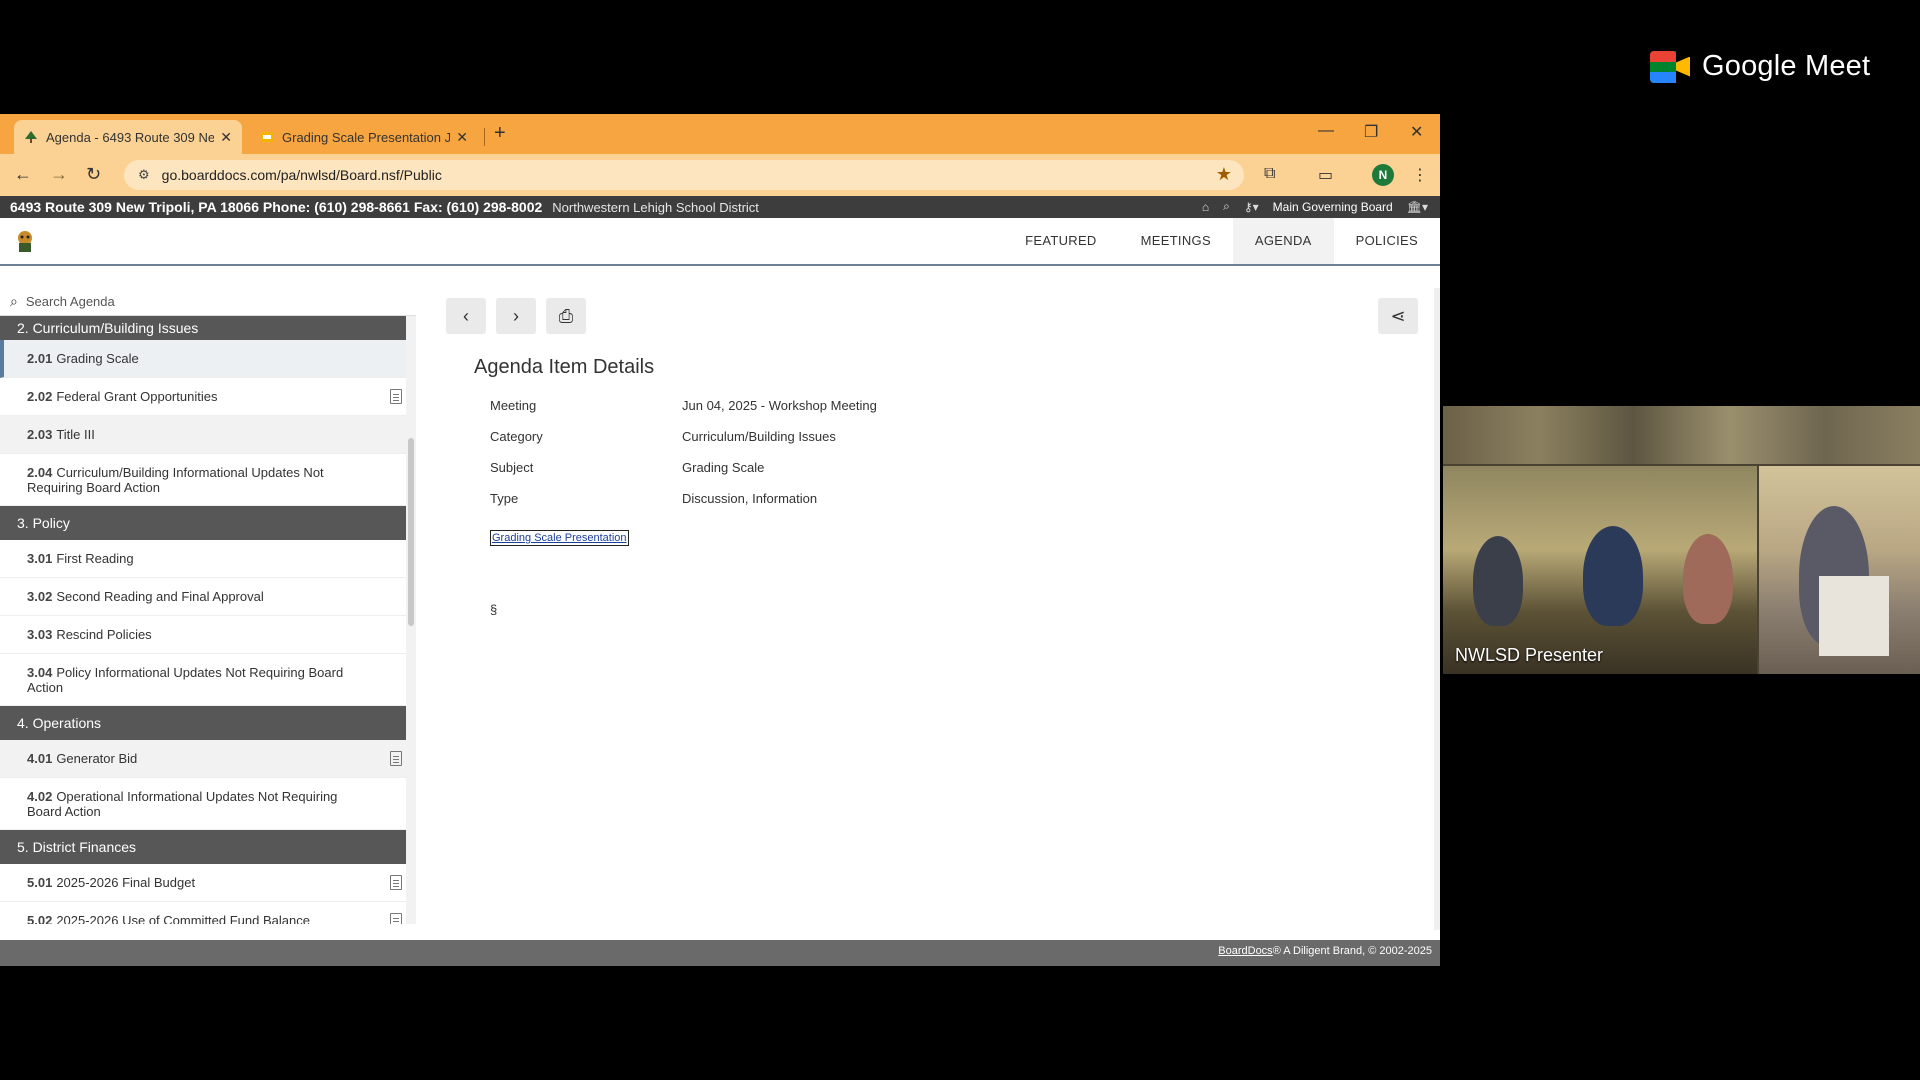  I want to click on tab-title: Agenda - 6493 Route 309 New, so click(130, 137).